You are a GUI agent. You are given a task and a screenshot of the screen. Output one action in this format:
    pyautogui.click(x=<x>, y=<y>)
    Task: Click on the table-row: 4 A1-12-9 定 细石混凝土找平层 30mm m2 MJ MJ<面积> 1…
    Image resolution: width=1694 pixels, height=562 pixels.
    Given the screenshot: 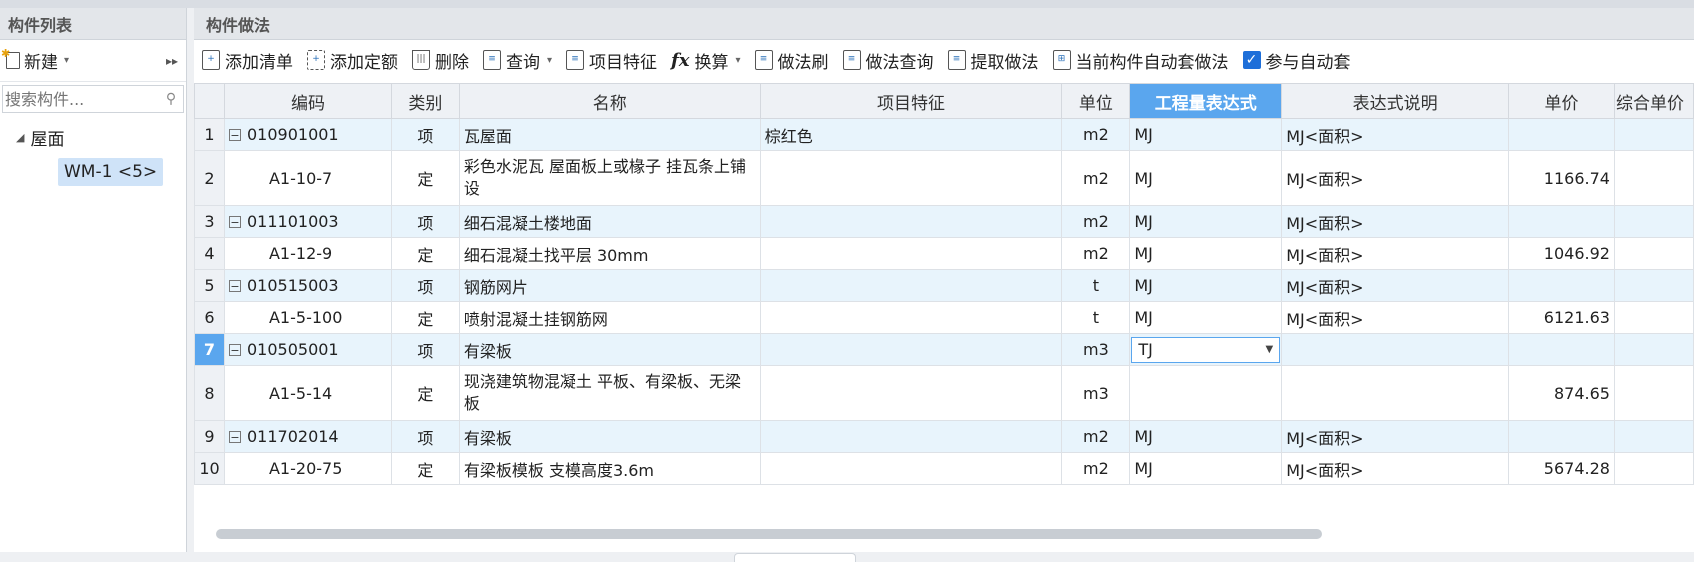 What is the action you would take?
    pyautogui.click(x=944, y=253)
    